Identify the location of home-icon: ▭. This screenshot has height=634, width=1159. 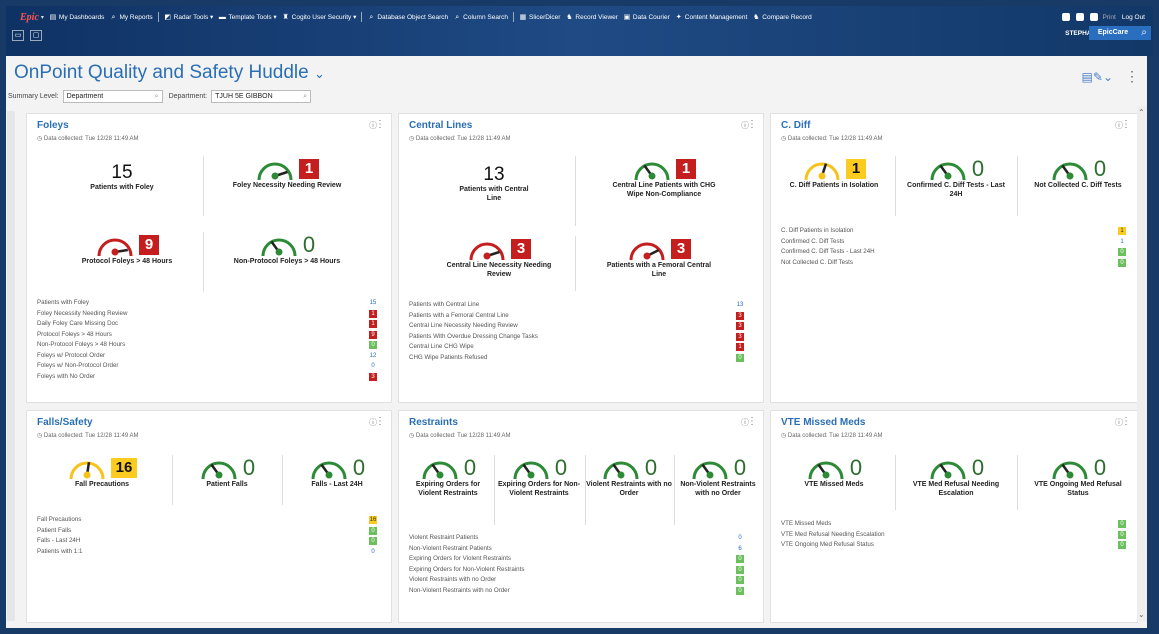
(18, 35).